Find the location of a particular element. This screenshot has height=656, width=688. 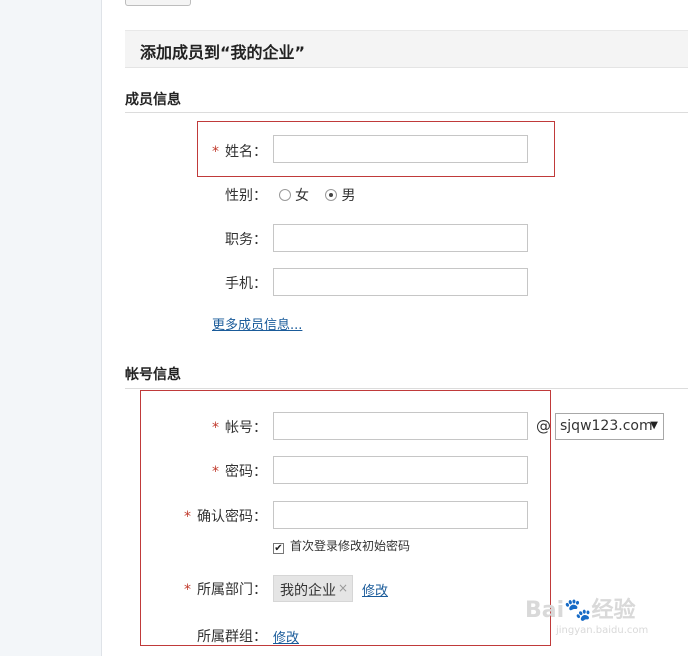

page-header: 添加成员到“我的企业” is located at coordinates (406, 49).